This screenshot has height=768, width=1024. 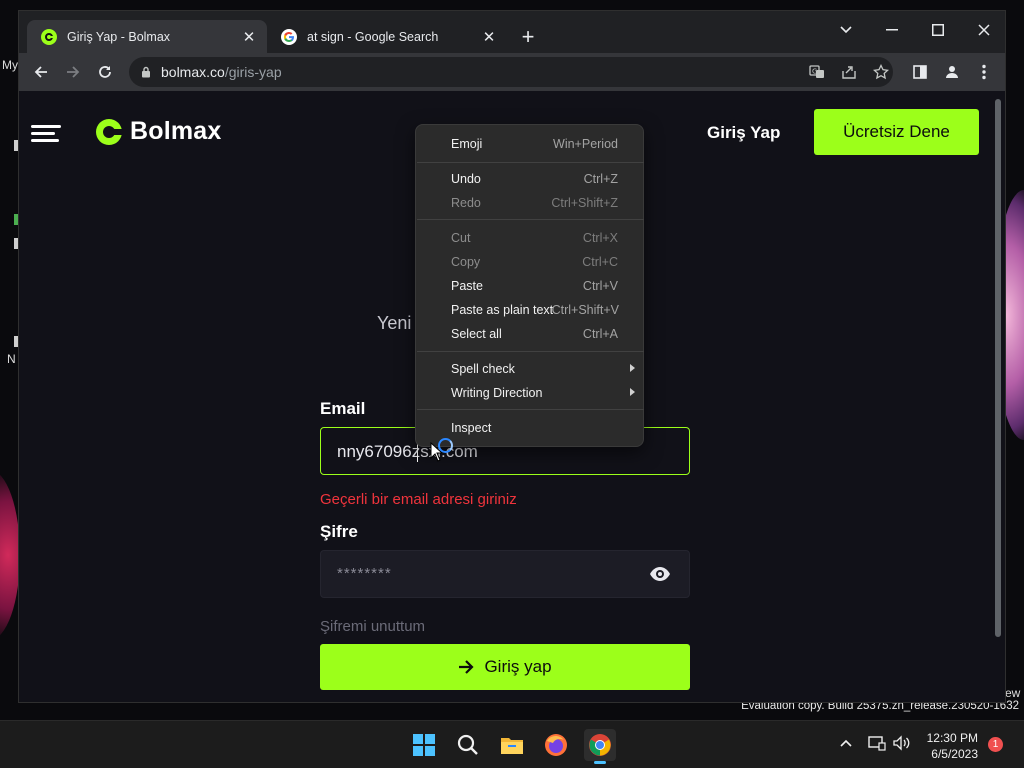 What do you see at coordinates (418, 499) in the screenshot?
I see `email-error-message: Geçerli bir email adresi giriniz` at bounding box center [418, 499].